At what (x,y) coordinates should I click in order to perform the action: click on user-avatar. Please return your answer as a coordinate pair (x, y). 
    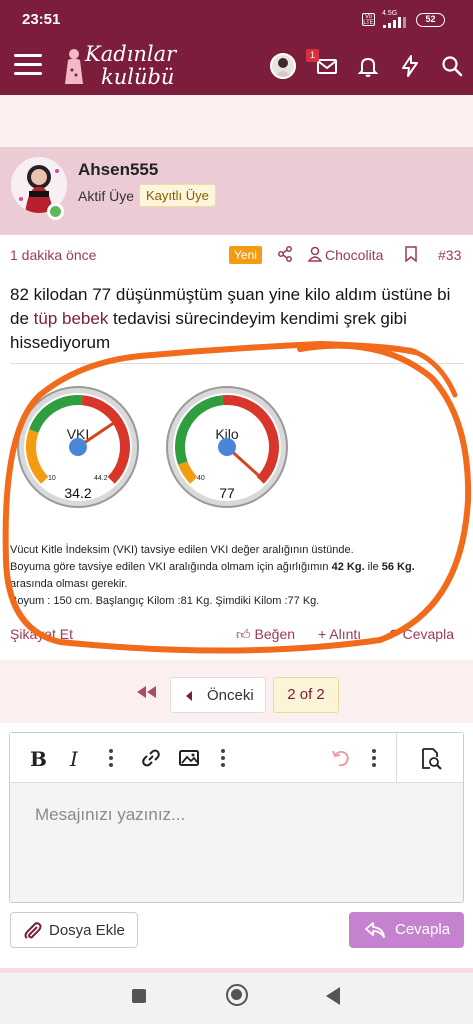
    Looking at the image, I should click on (283, 66).